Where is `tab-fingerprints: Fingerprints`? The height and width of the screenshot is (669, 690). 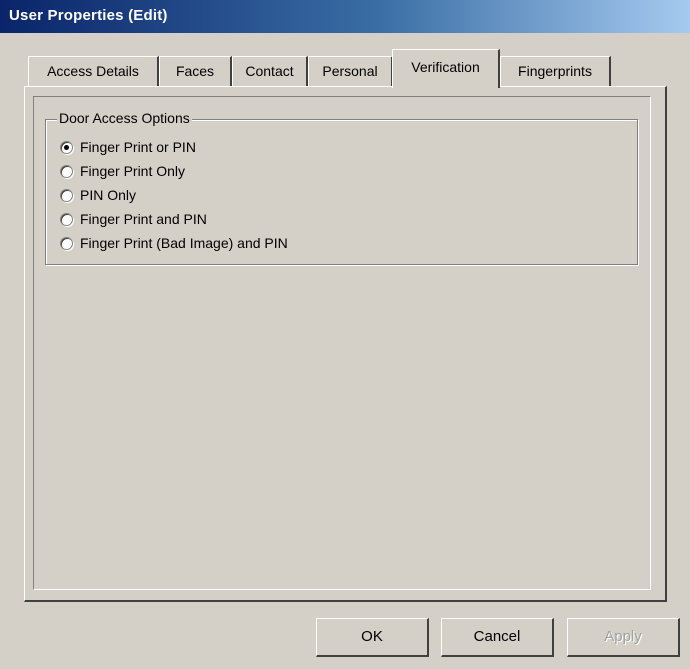
tab-fingerprints: Fingerprints is located at coordinates (555, 71).